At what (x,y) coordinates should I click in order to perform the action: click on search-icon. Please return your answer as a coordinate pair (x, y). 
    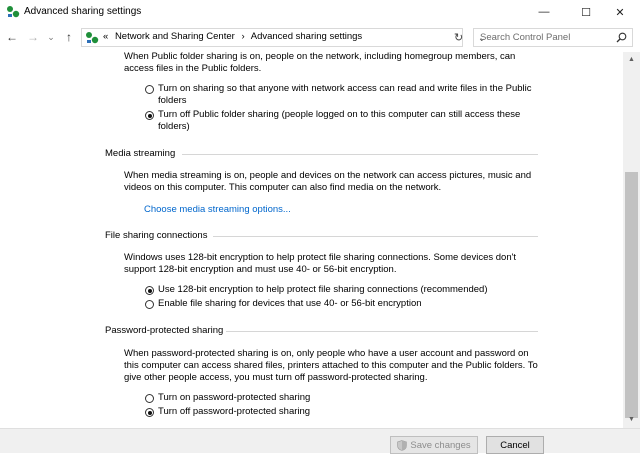
    Looking at the image, I should click on (621, 37).